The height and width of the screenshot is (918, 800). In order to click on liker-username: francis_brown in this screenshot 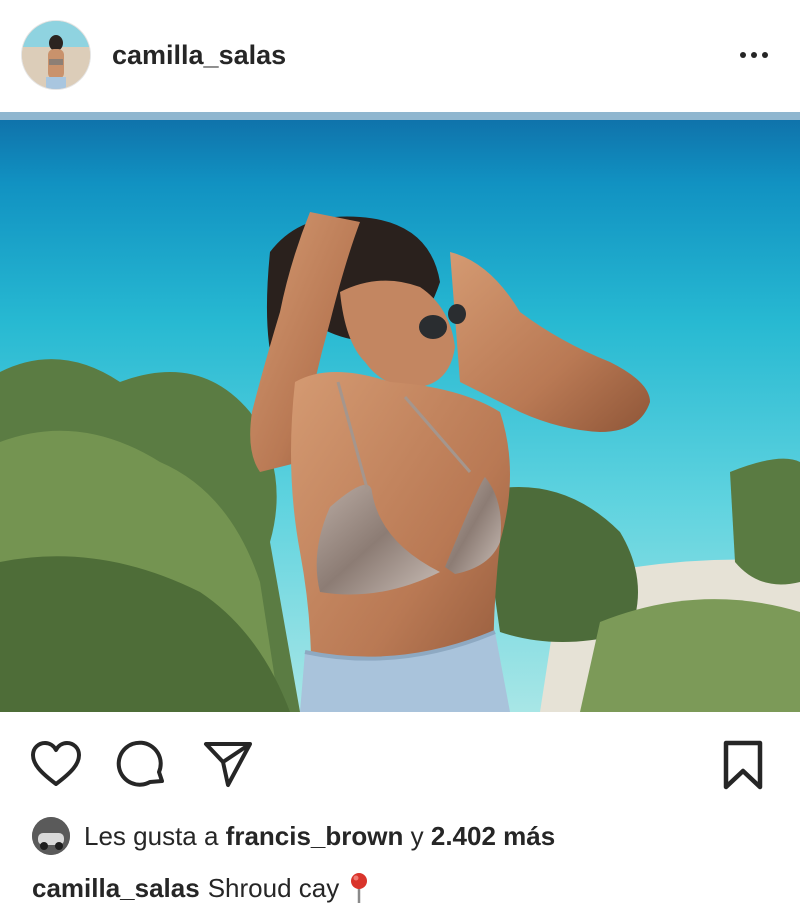, I will do `click(315, 836)`.